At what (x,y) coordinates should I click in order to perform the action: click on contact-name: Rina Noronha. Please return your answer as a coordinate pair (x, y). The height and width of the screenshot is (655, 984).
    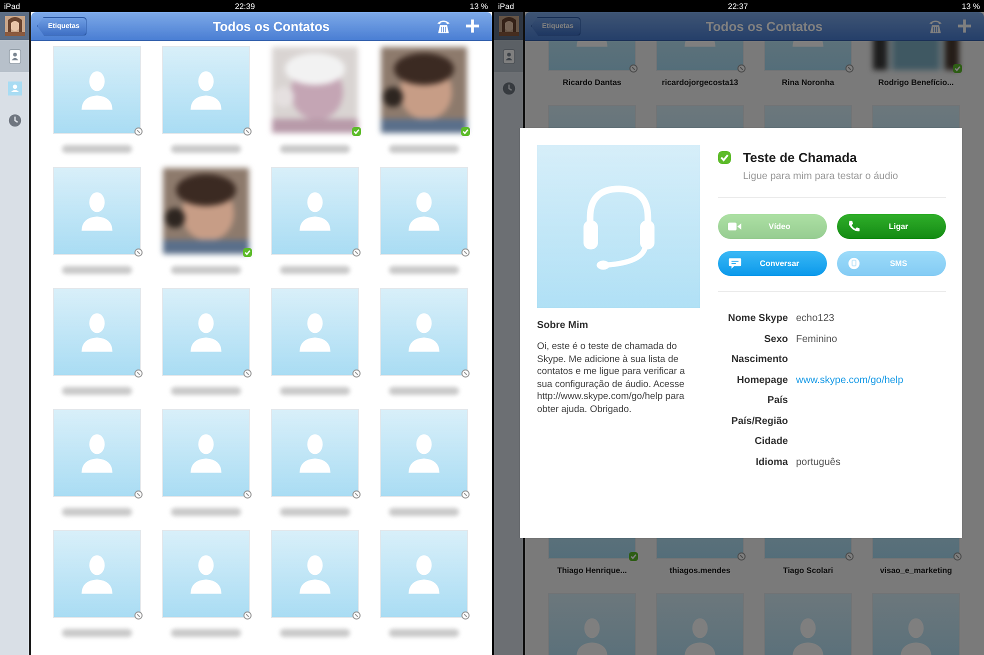
    Looking at the image, I should click on (808, 82).